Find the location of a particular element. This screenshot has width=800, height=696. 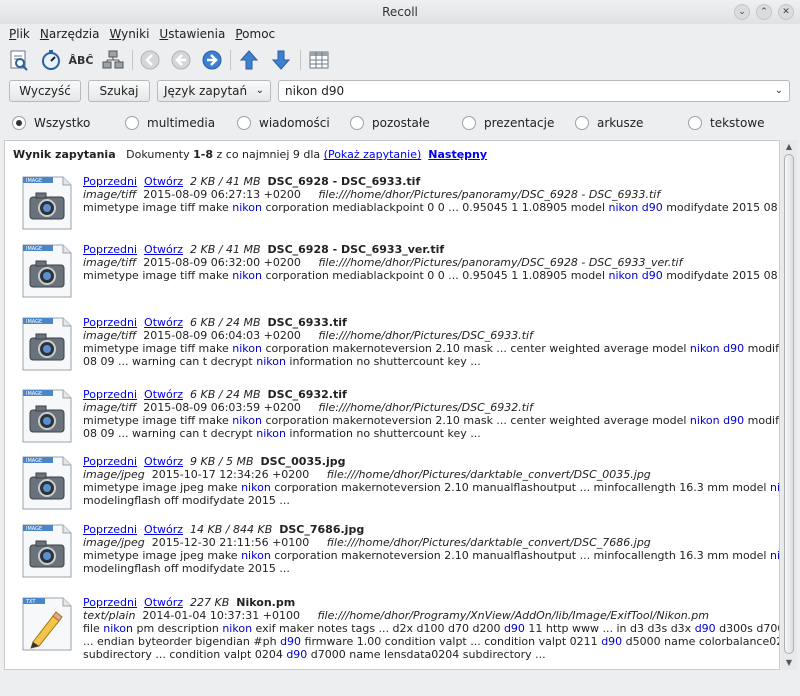

filter-radio-5: arkusze is located at coordinates (609, 123).